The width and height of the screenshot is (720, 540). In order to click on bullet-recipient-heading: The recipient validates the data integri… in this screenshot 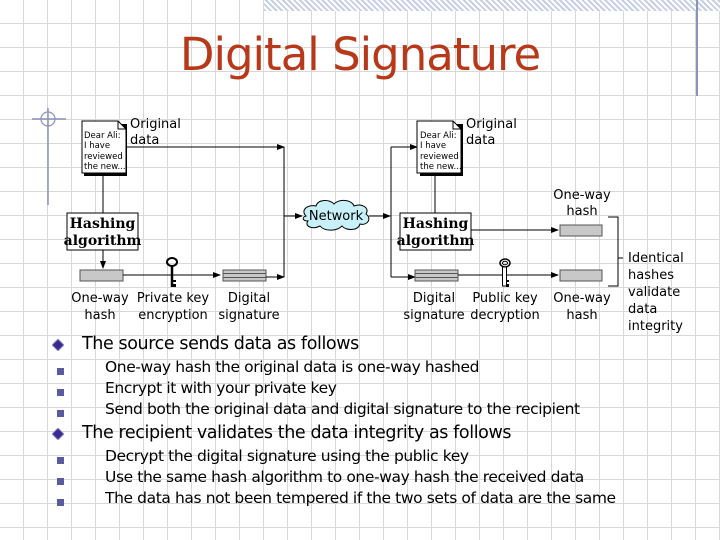, I will do `click(297, 433)`.